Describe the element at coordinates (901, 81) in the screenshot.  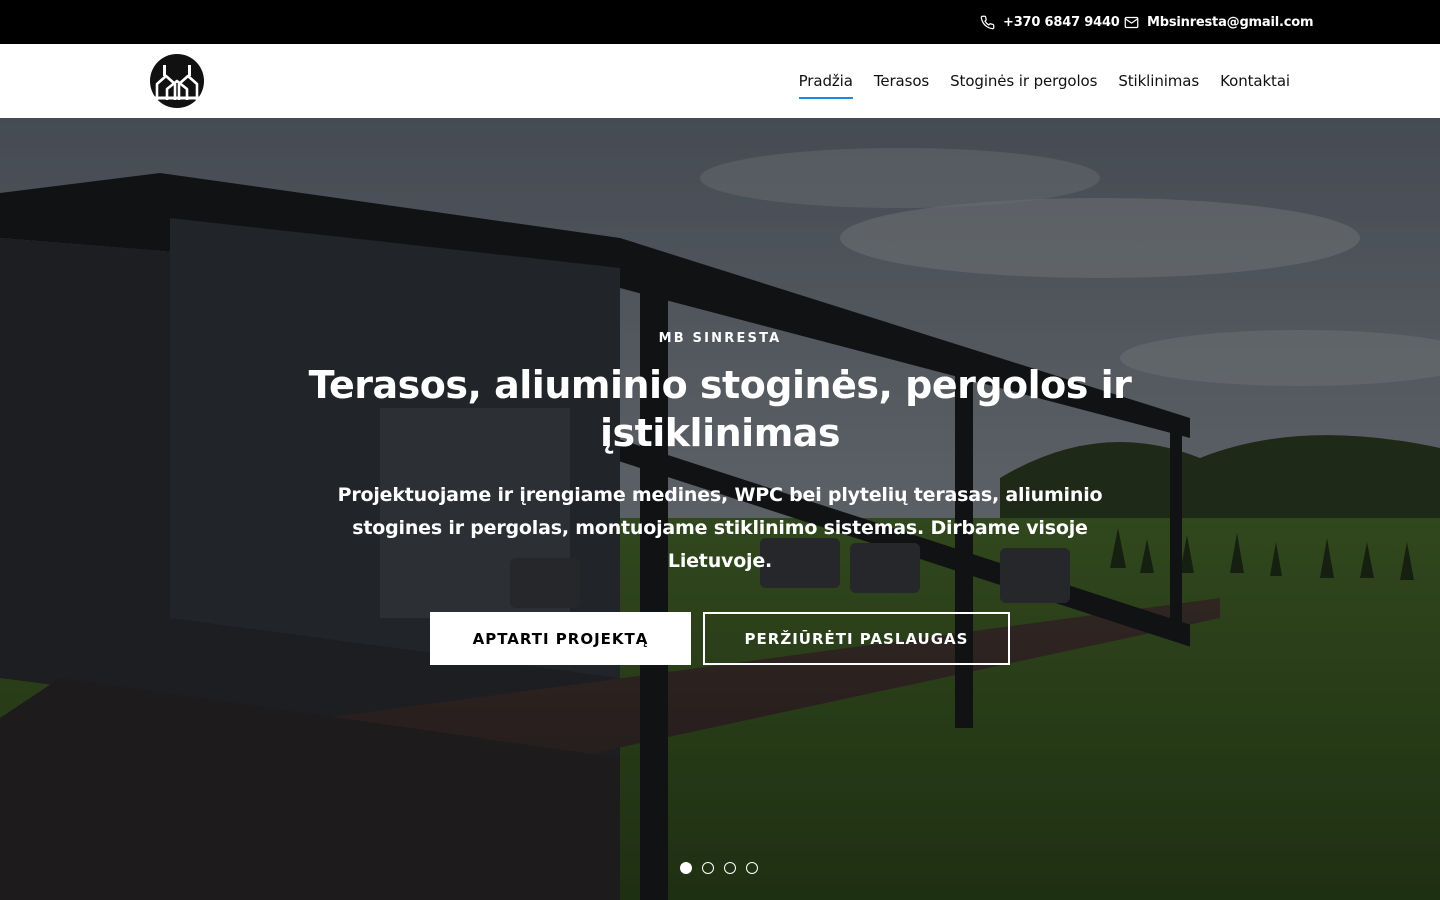
I see `nav-item-terasos: Terasos` at that location.